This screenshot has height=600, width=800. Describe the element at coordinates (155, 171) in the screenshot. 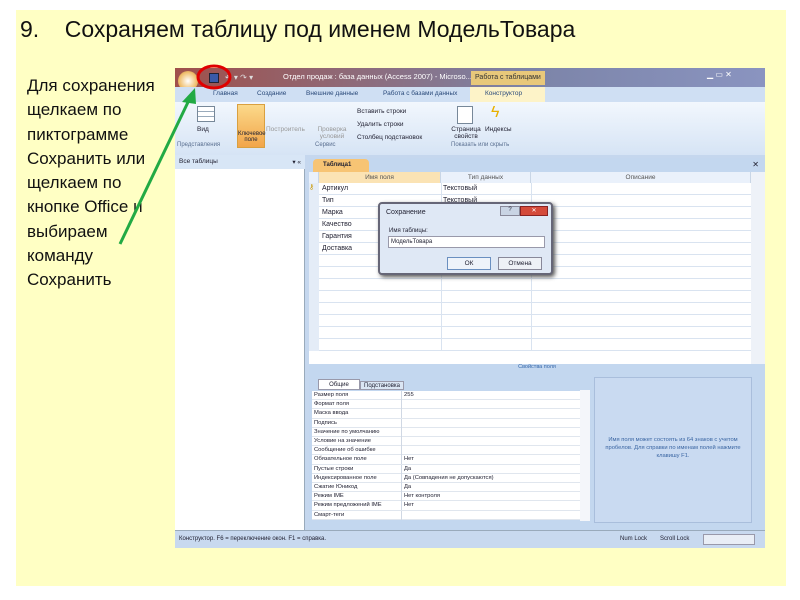

I see `pointer-arrow` at that location.